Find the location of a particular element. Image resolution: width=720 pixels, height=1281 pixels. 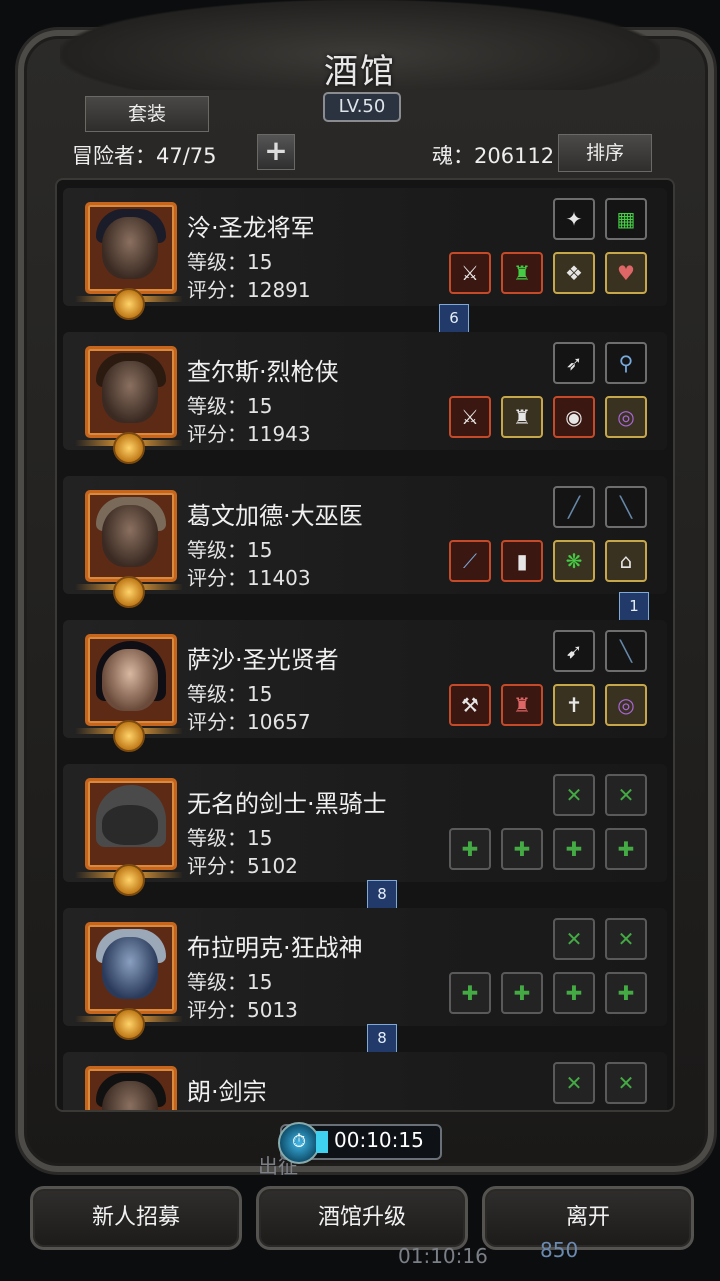

weapon-slot-icon: ⚒ is located at coordinates (470, 705).